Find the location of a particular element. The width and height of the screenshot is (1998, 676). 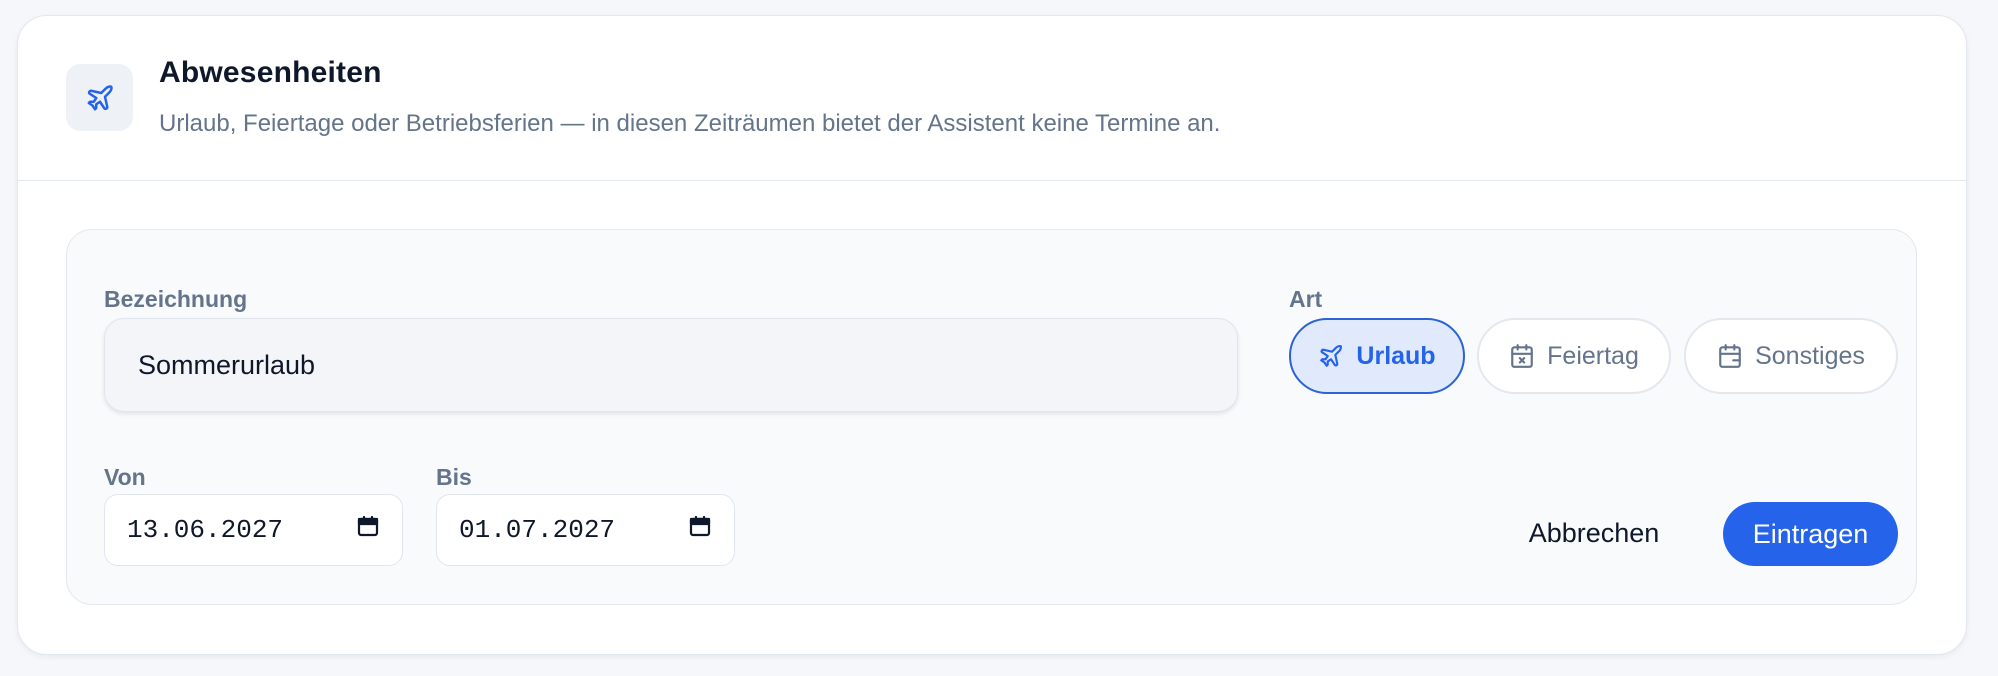

calendar-x-icon is located at coordinates (1522, 356).